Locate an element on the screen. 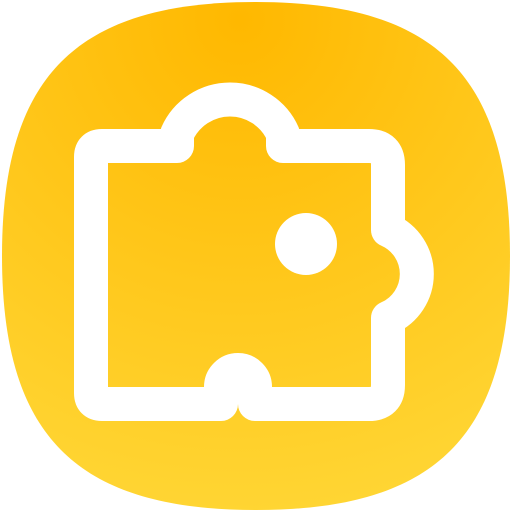 The image size is (512, 512). puzzle-dot is located at coordinates (306, 244).